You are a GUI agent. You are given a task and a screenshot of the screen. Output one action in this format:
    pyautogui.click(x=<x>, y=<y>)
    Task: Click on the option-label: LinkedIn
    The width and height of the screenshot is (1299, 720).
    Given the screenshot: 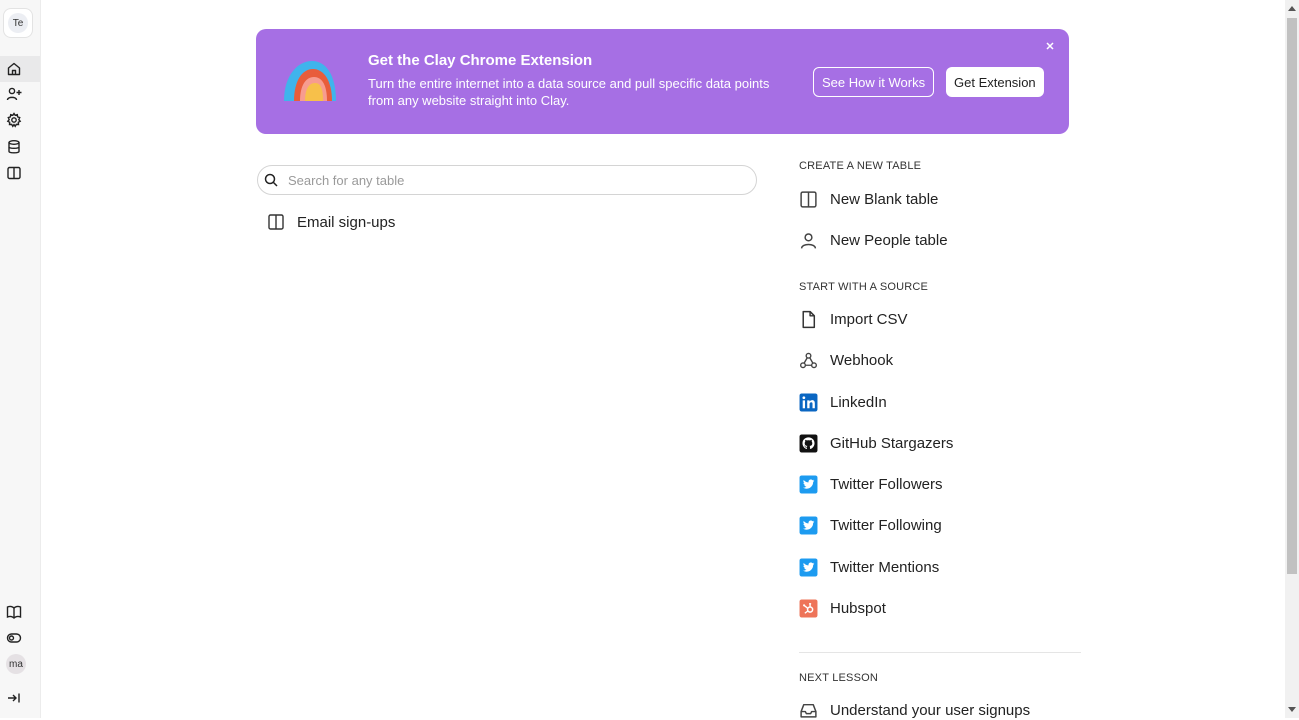 What is the action you would take?
    pyautogui.click(x=858, y=402)
    